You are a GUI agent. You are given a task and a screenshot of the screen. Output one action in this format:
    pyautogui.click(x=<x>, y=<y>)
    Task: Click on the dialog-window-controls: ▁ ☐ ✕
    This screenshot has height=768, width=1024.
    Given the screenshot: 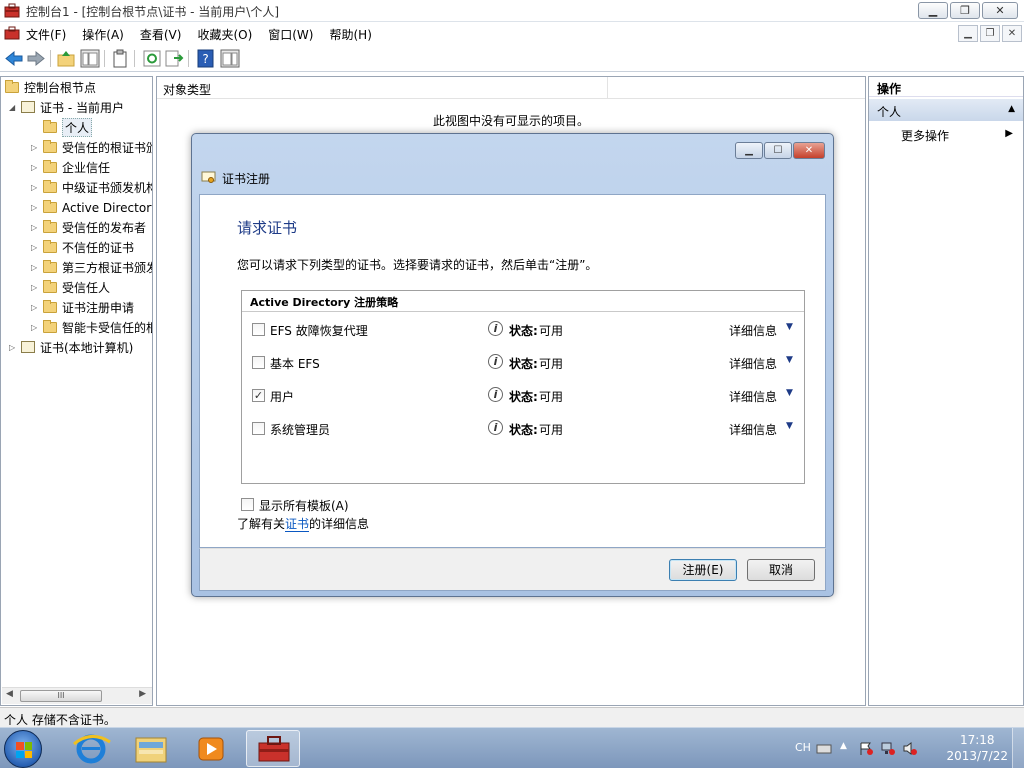 What is the action you would take?
    pyautogui.click(x=780, y=150)
    